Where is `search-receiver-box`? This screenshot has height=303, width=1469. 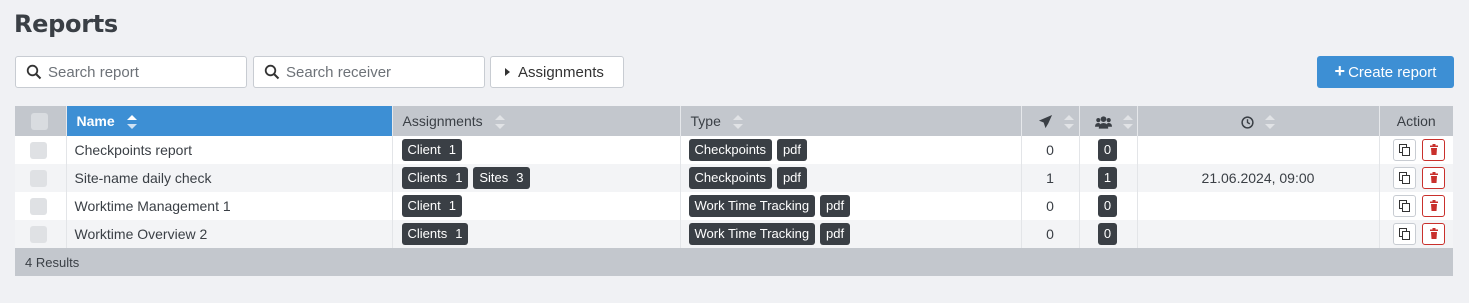 search-receiver-box is located at coordinates (369, 72).